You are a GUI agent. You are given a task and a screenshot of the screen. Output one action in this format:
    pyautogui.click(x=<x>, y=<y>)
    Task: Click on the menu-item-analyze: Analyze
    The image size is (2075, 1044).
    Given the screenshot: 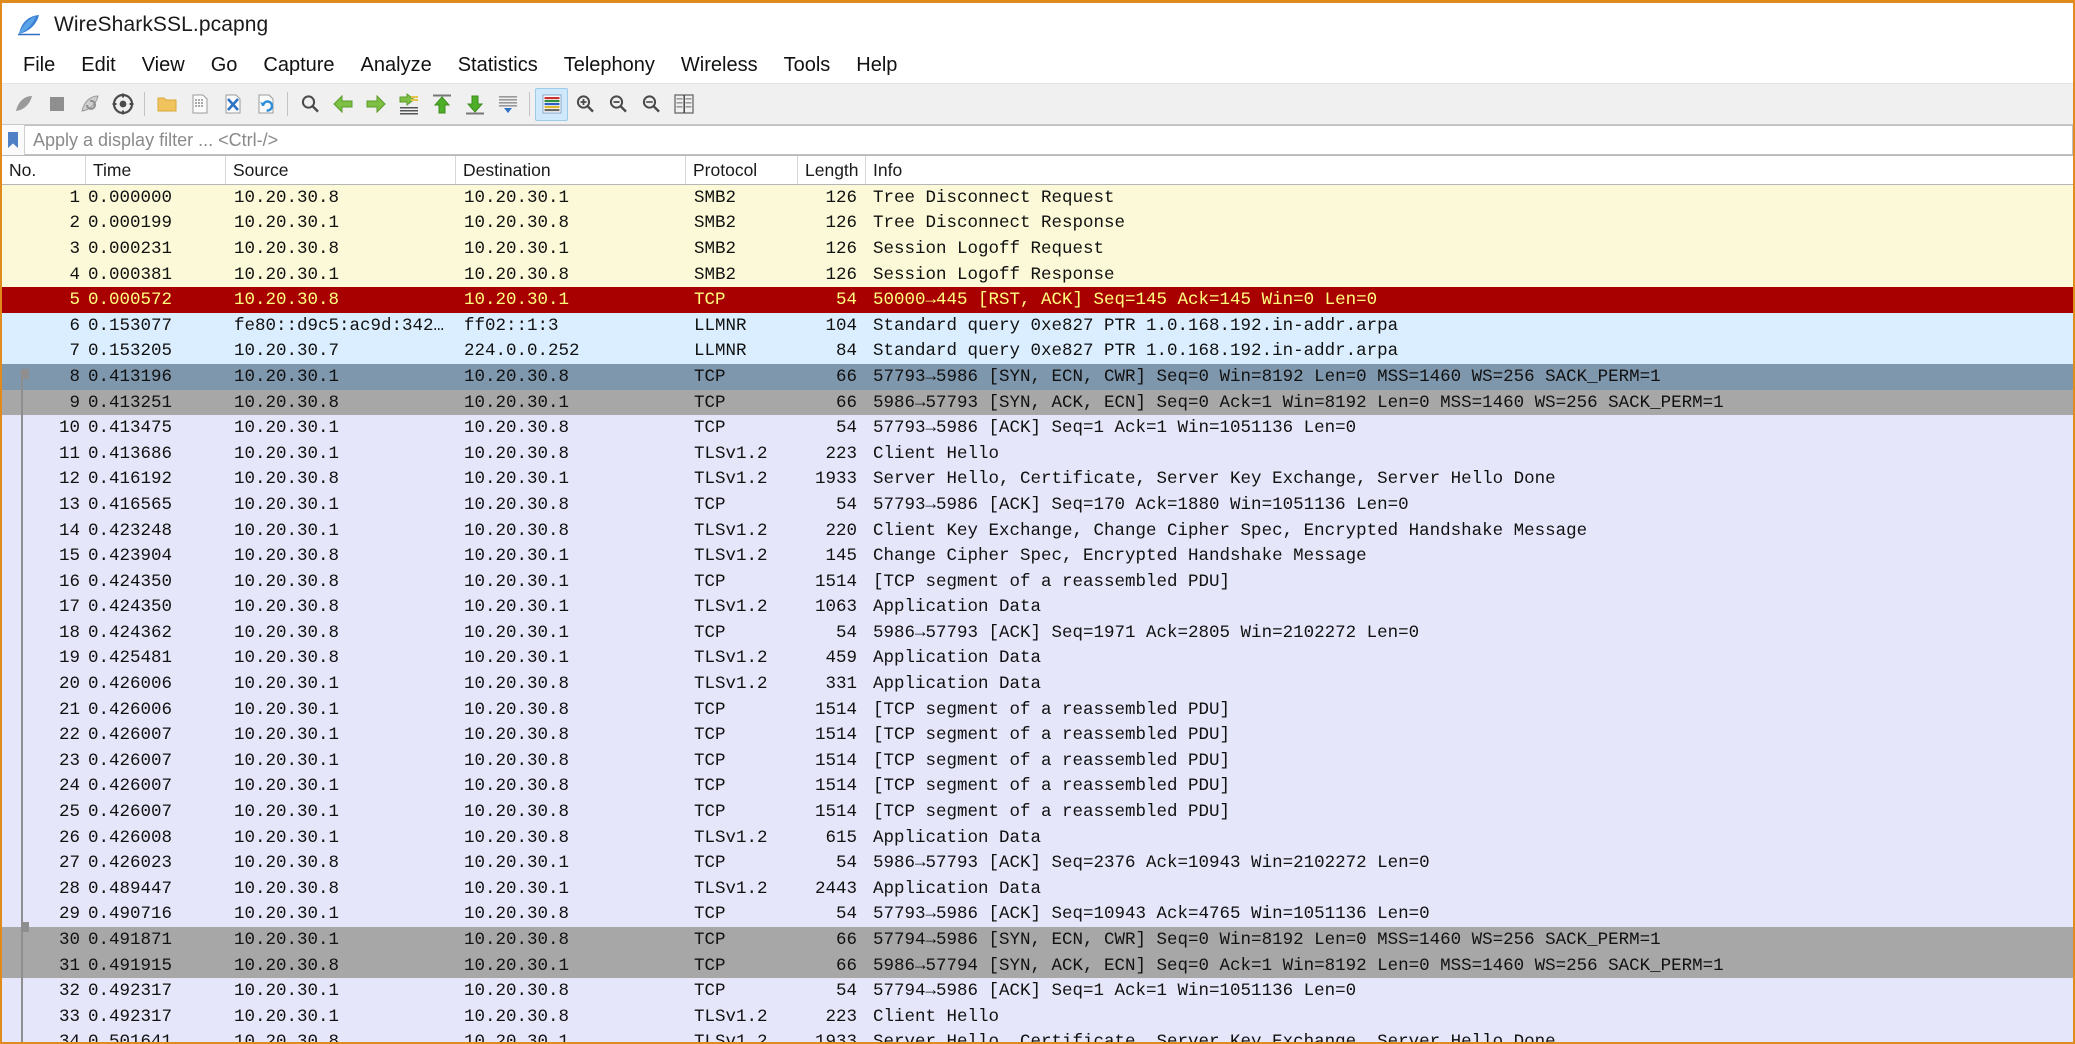 What is the action you would take?
    pyautogui.click(x=396, y=65)
    